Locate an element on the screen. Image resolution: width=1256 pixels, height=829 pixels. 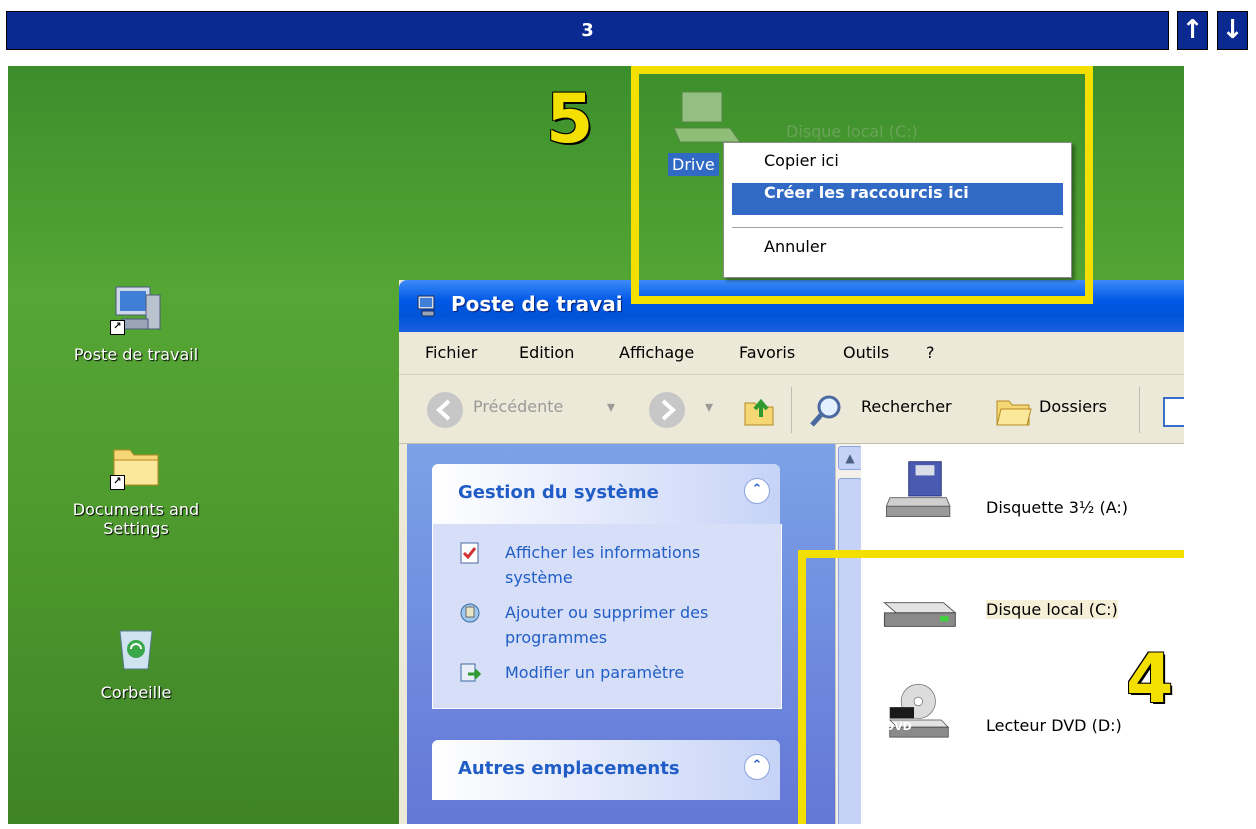
desktop-icon-label: Poste de travail is located at coordinates (136, 354).